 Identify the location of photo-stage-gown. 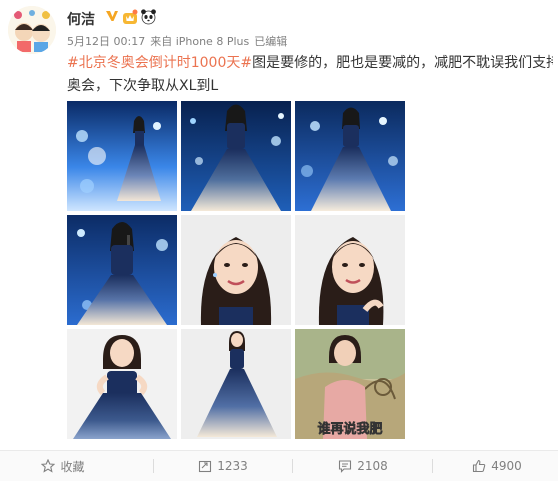
(236, 156).